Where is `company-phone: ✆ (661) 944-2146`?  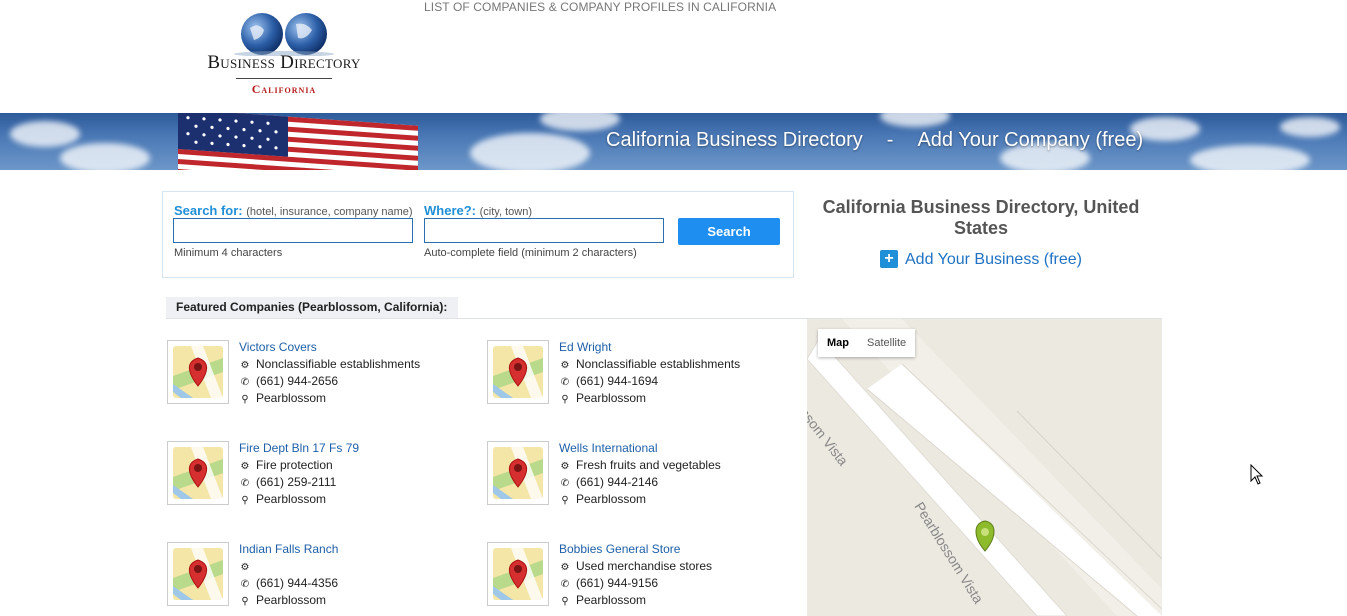
company-phone: ✆ (661) 944-2146 is located at coordinates (608, 482).